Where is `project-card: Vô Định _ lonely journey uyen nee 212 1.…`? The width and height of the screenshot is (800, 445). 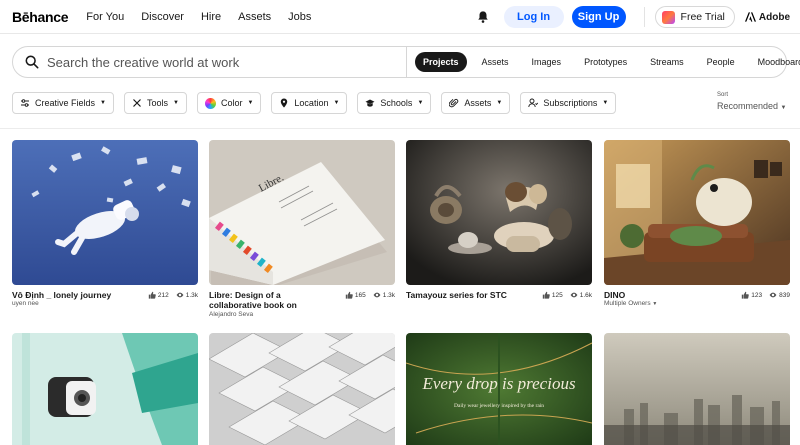
project-card: Vô Định _ lonely journey uyen nee 212 1.… is located at coordinates (105, 226).